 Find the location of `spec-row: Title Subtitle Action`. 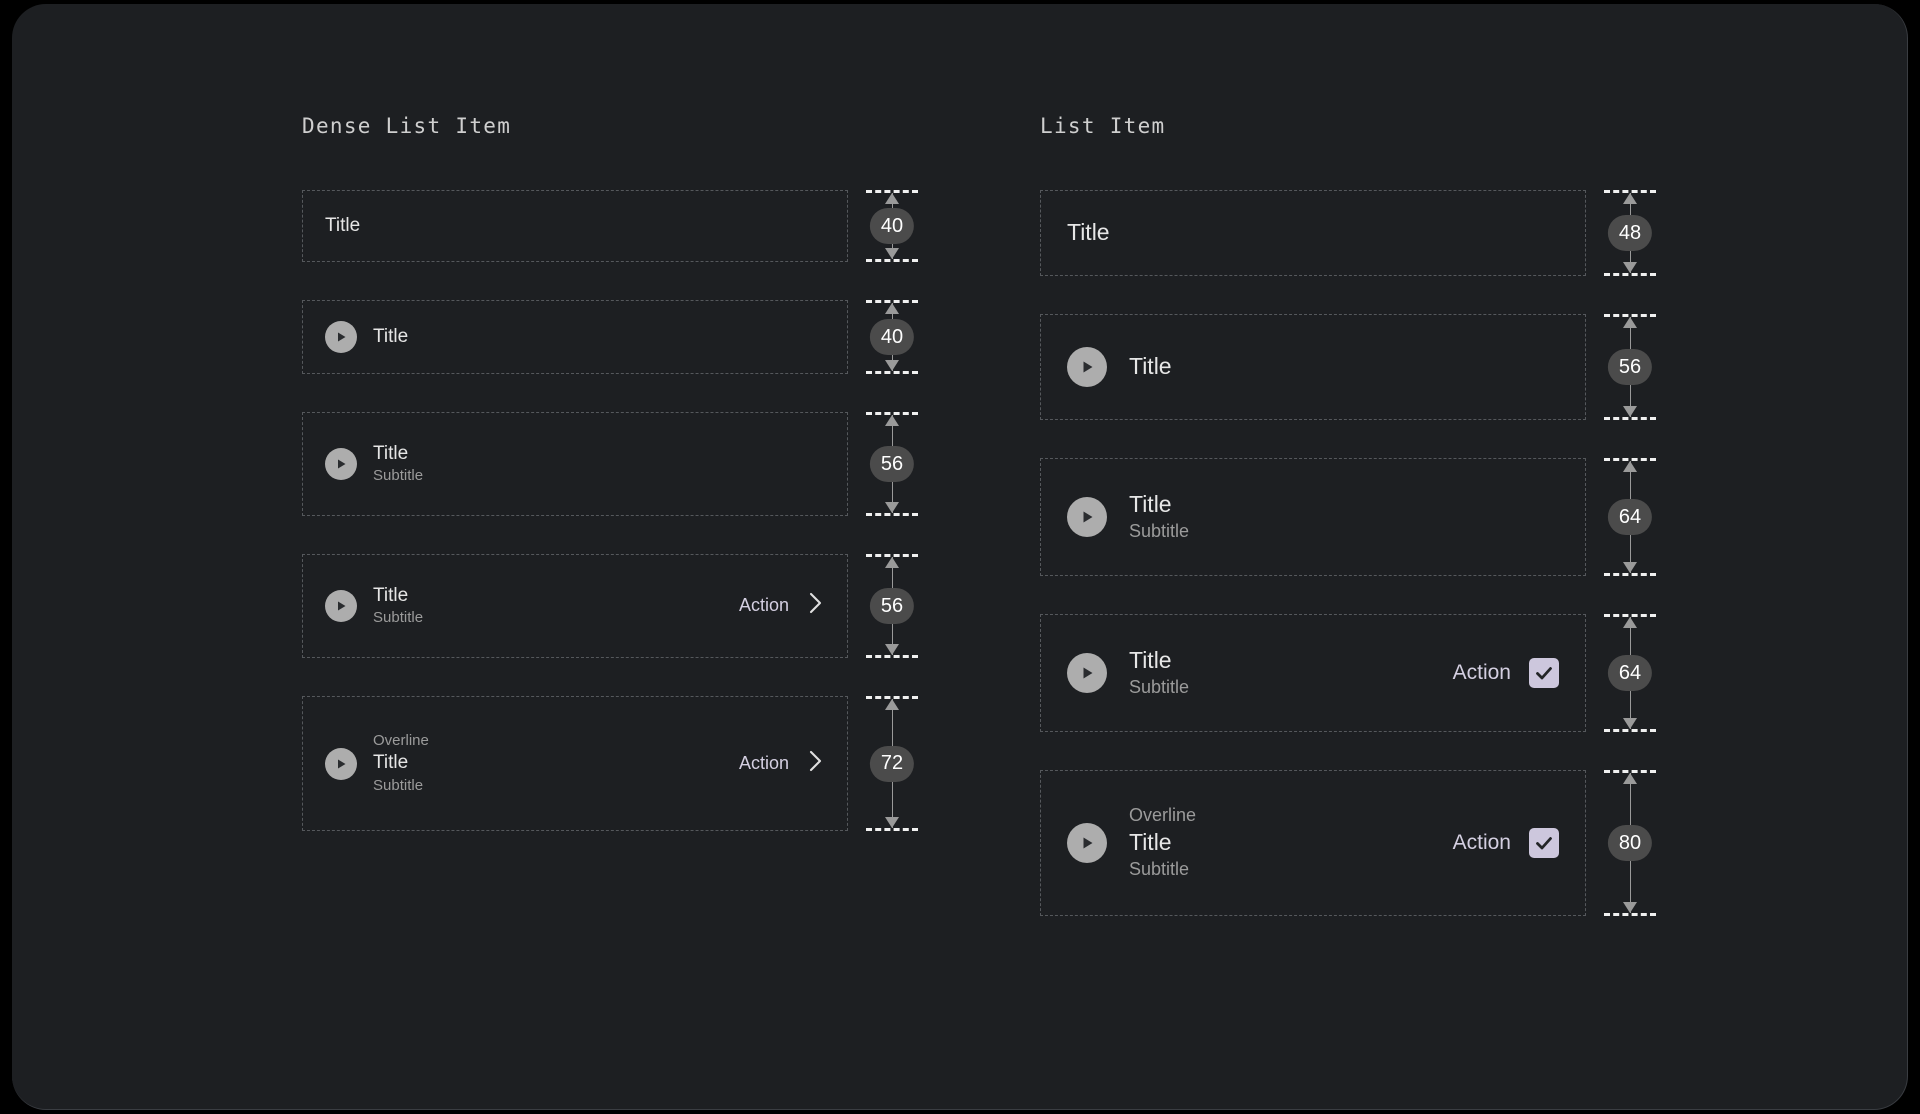

spec-row: Title Subtitle Action is located at coordinates (1350, 673).